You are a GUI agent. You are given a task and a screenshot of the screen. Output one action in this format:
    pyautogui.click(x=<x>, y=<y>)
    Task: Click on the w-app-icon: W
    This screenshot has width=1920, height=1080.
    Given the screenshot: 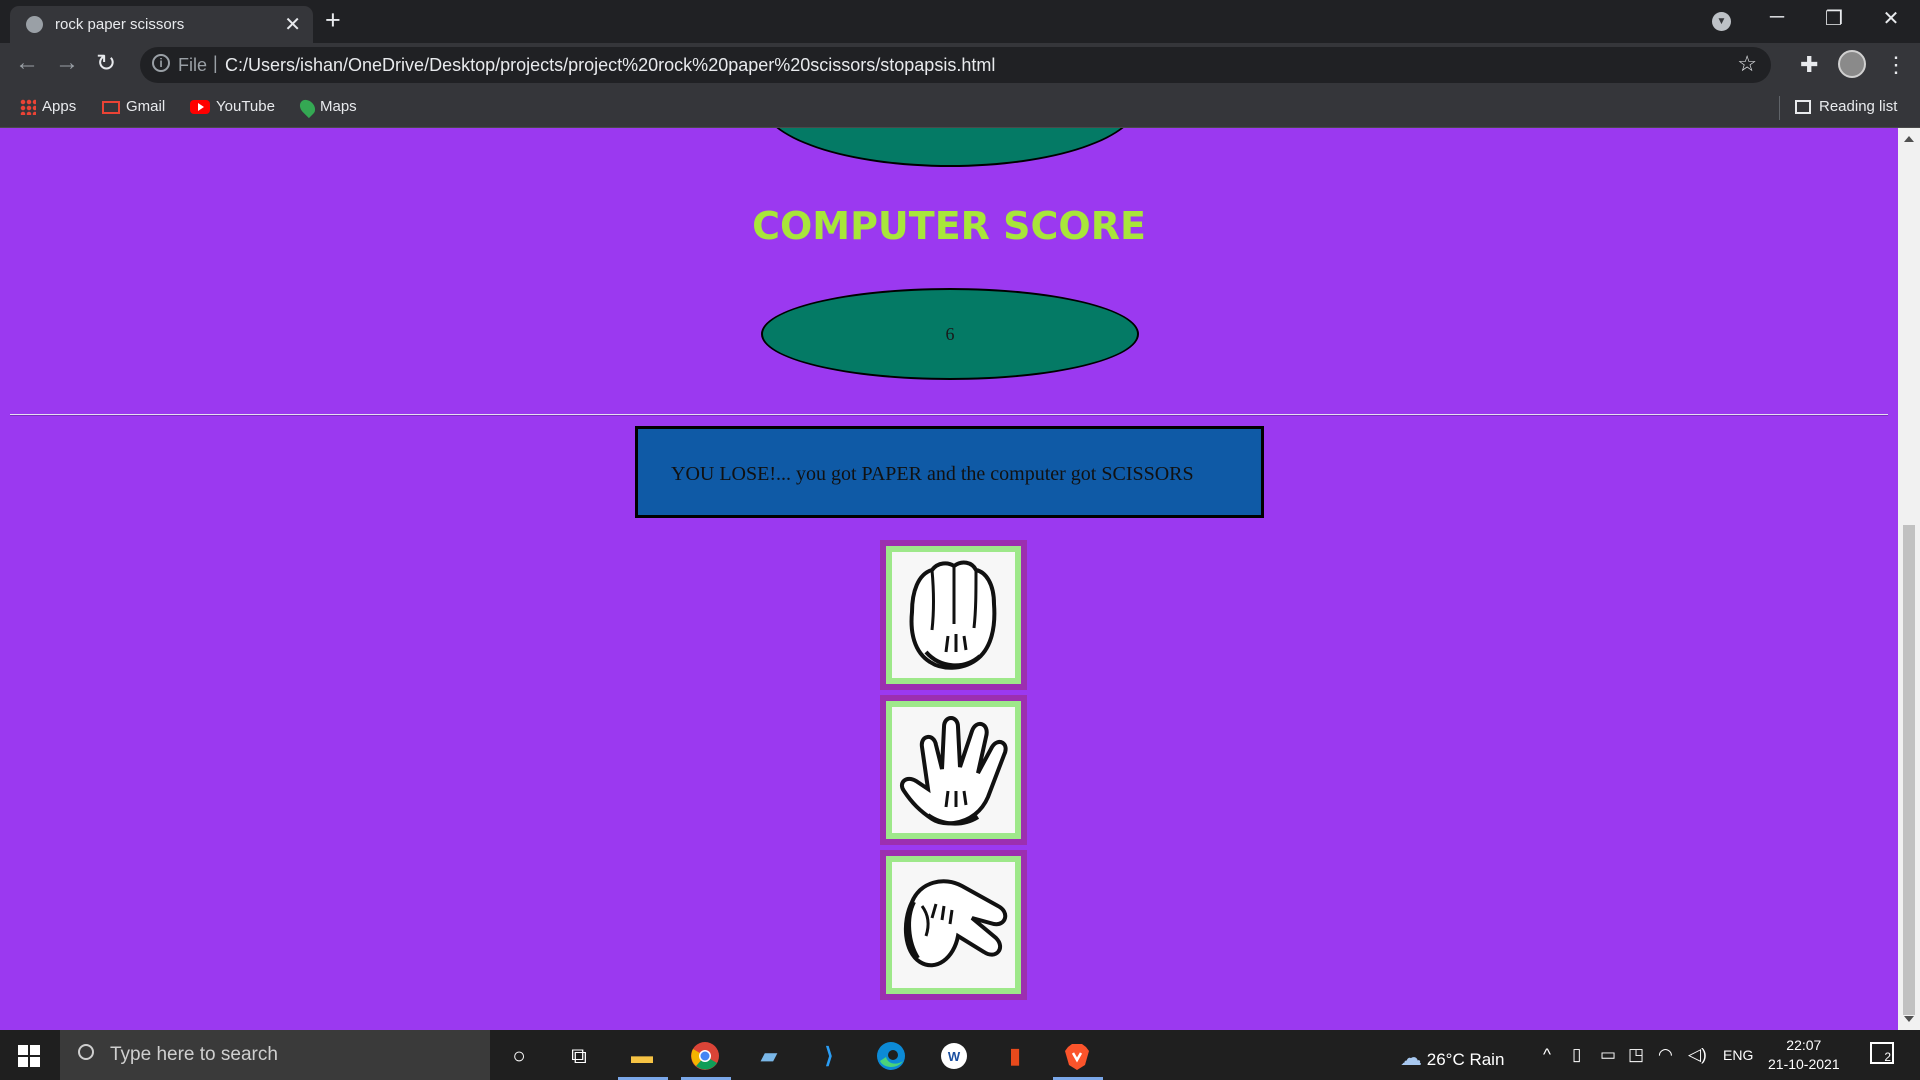 What is the action you would take?
    pyautogui.click(x=954, y=1056)
    